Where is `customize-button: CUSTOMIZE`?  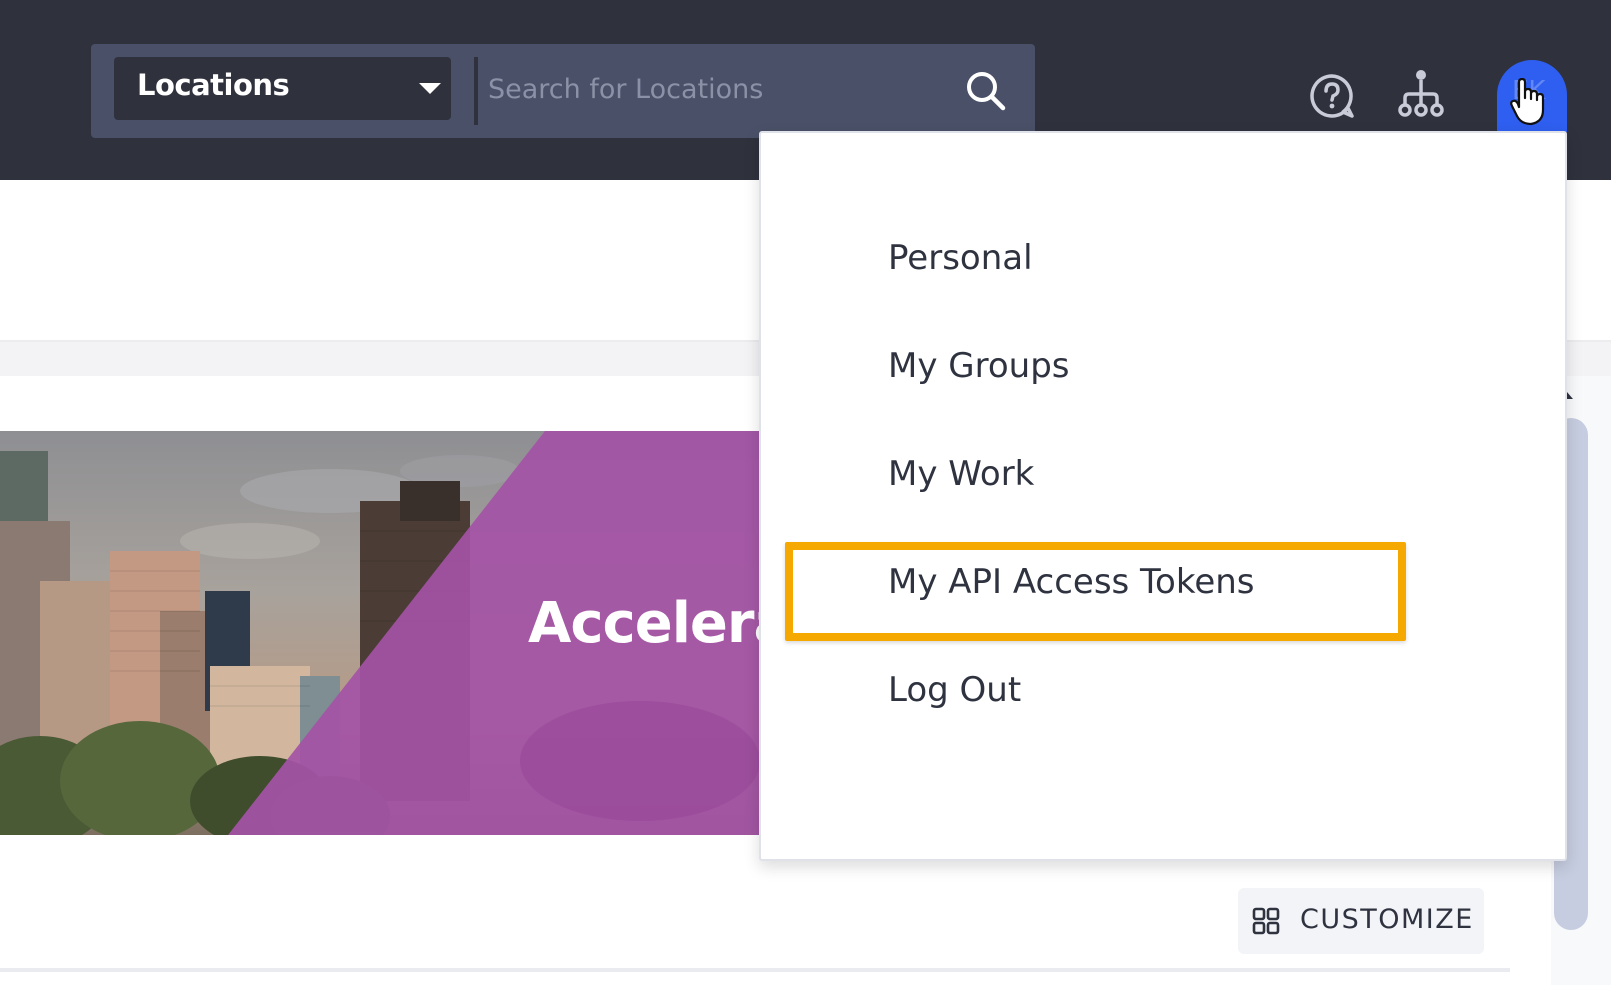
customize-button: CUSTOMIZE is located at coordinates (1361, 921).